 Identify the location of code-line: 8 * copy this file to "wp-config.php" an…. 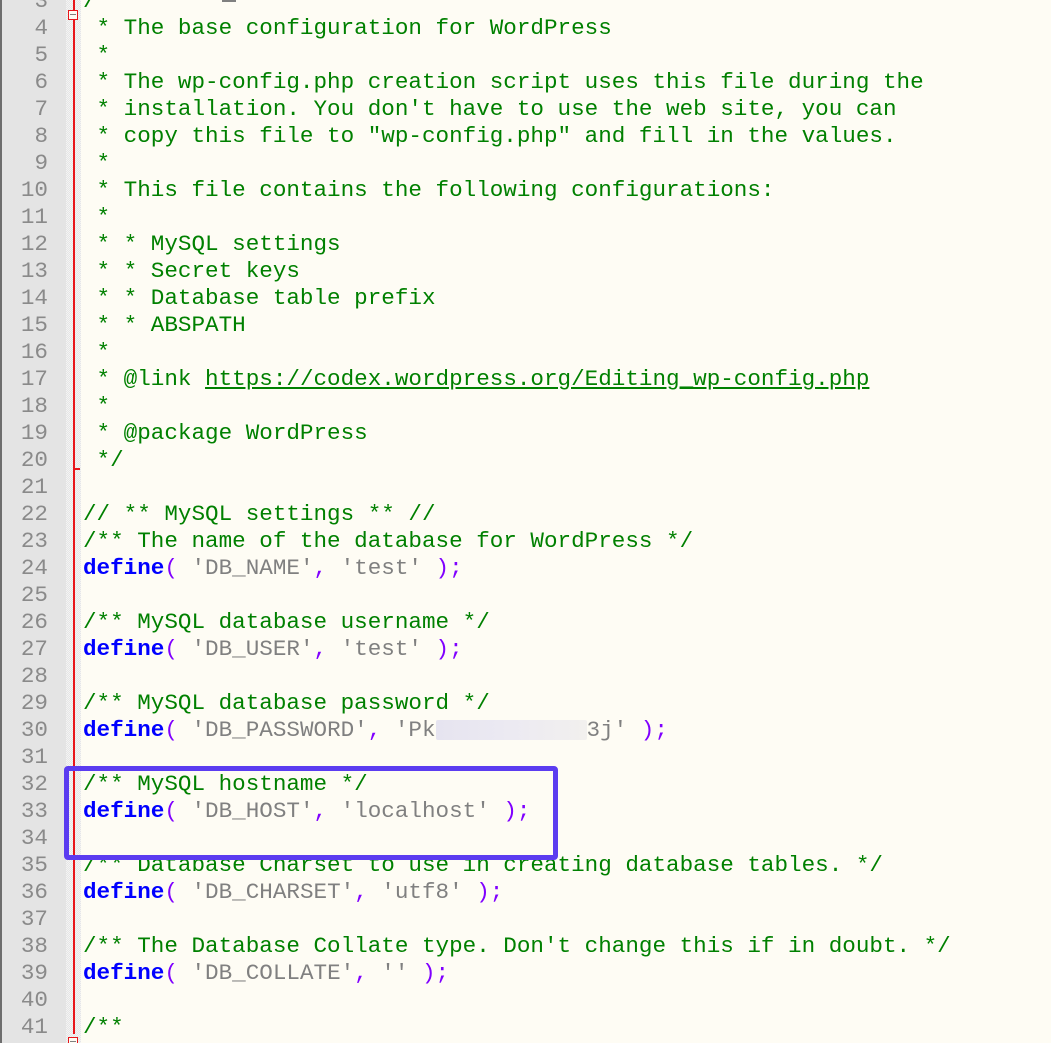
(525, 136).